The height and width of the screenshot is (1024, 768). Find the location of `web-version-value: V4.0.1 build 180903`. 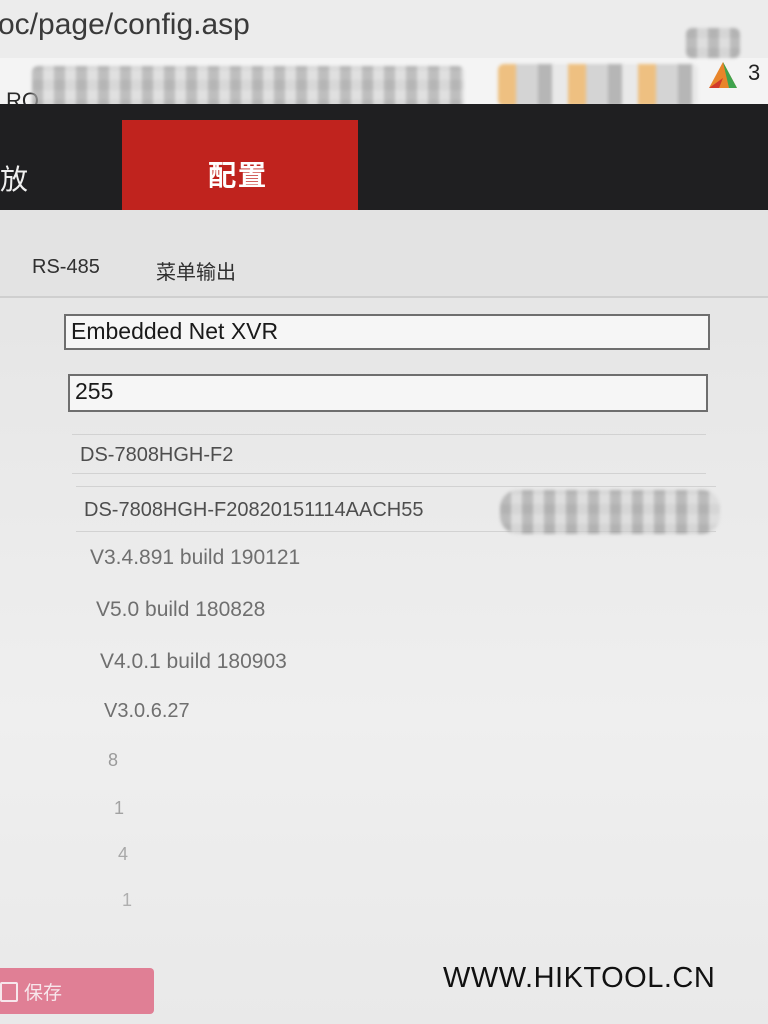

web-version-value: V4.0.1 build 180903 is located at coordinates (193, 661).